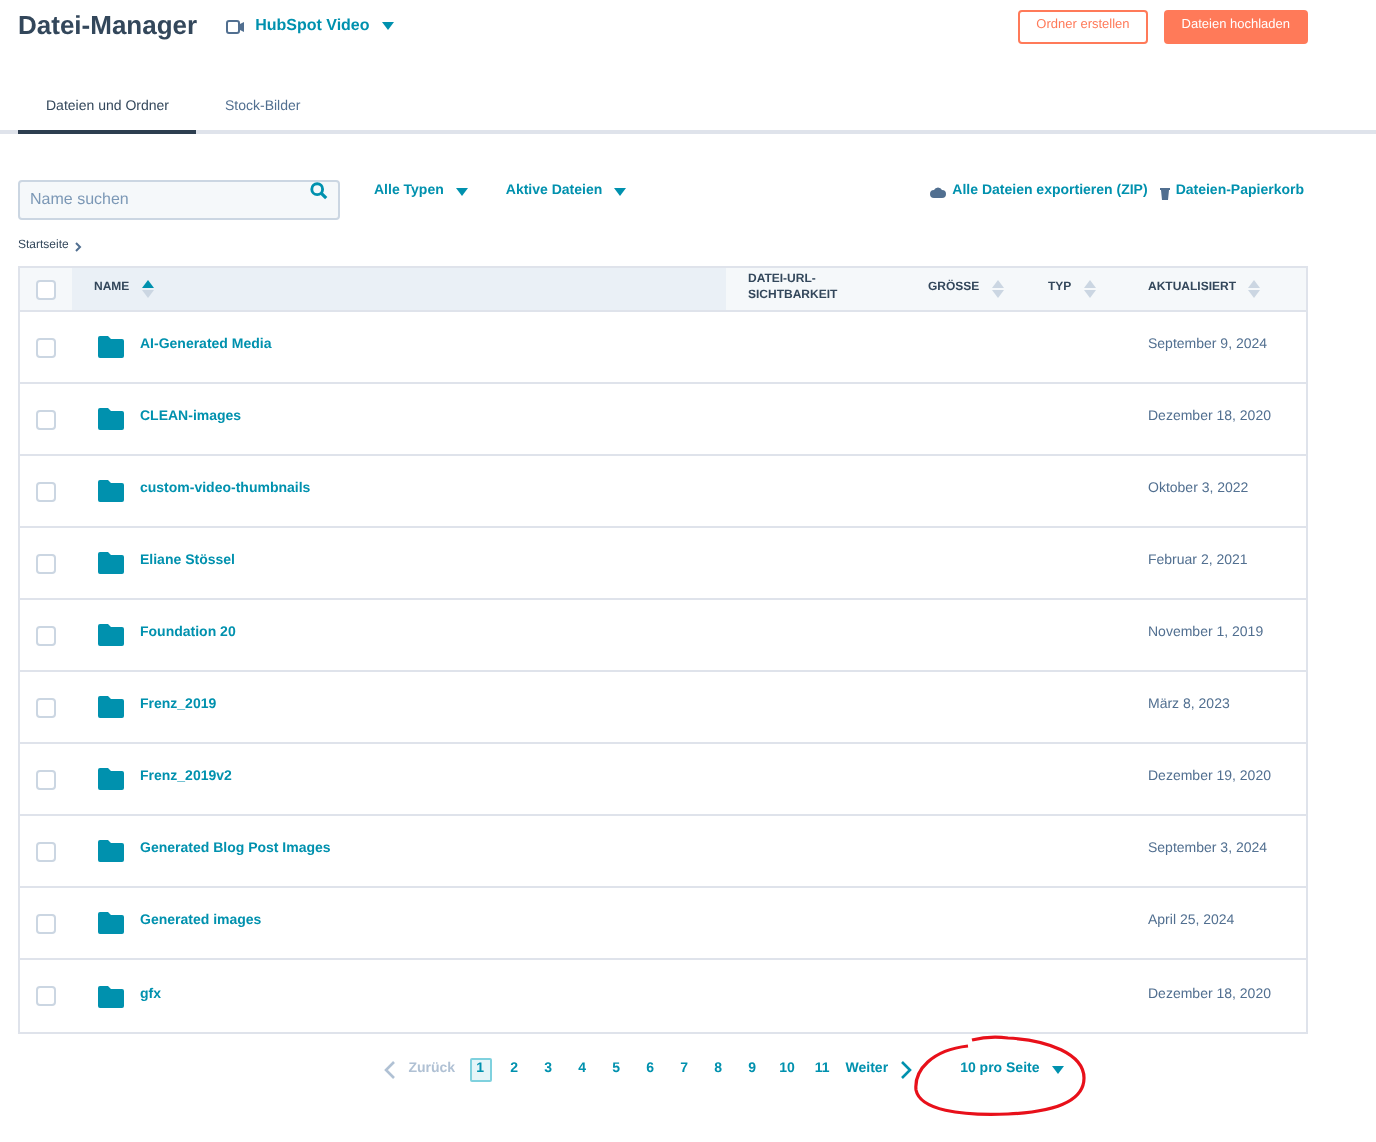 The image size is (1376, 1142). Describe the element at coordinates (108, 26) in the screenshot. I see `page-title: Datei-Manager` at that location.